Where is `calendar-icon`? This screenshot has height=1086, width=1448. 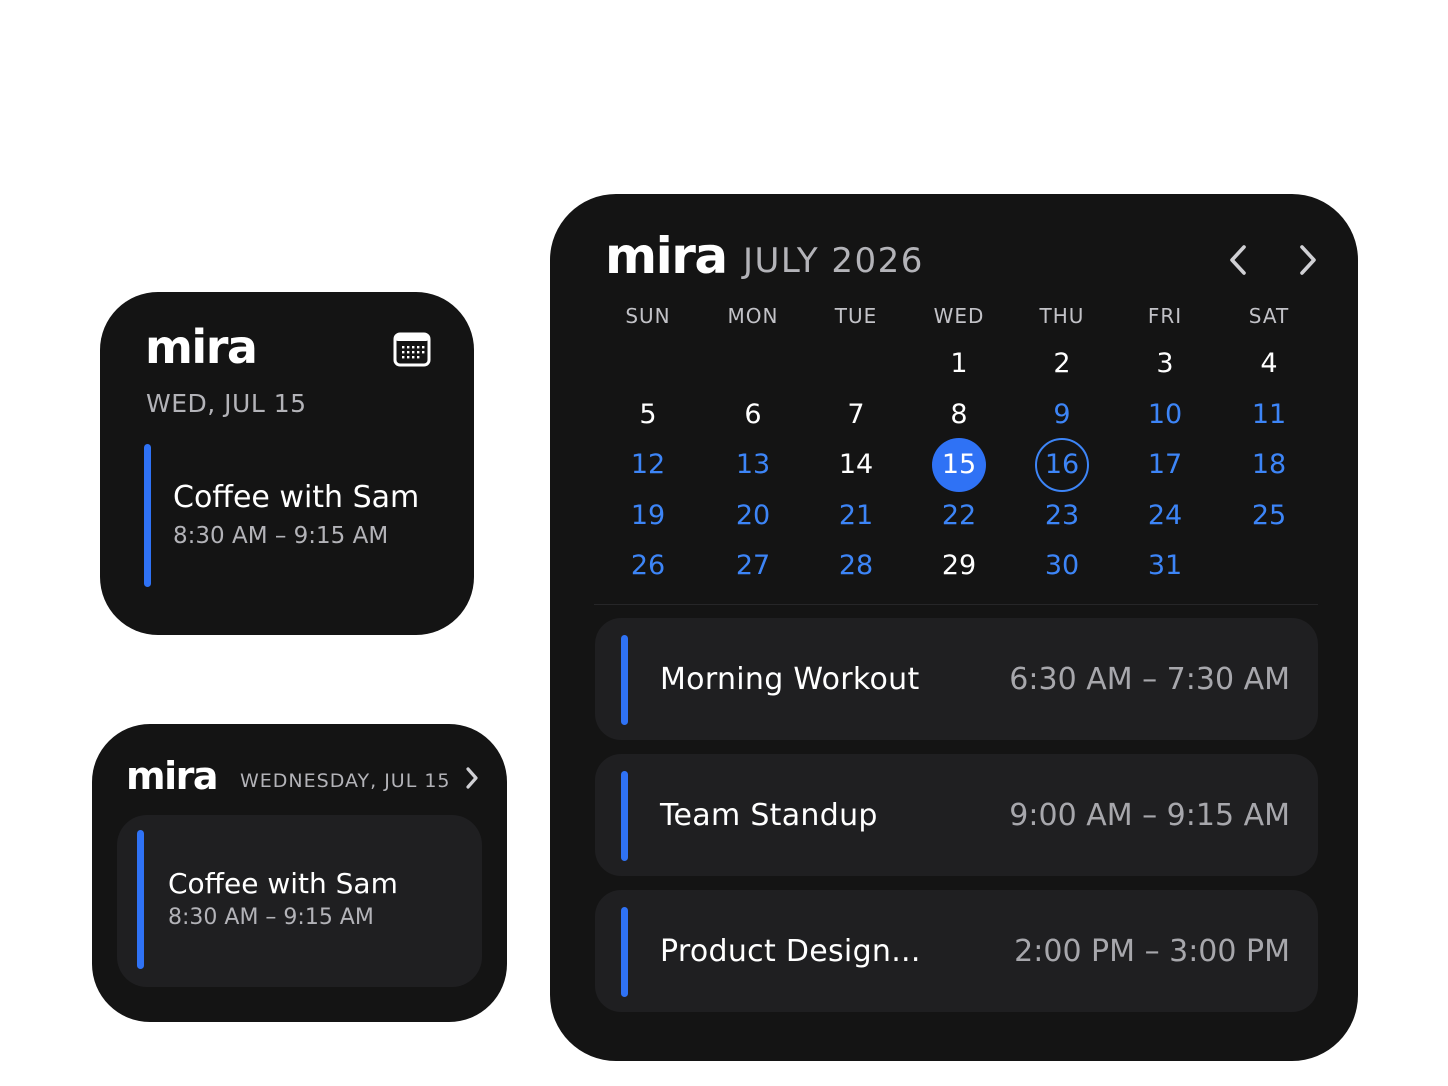
calendar-icon is located at coordinates (412, 349).